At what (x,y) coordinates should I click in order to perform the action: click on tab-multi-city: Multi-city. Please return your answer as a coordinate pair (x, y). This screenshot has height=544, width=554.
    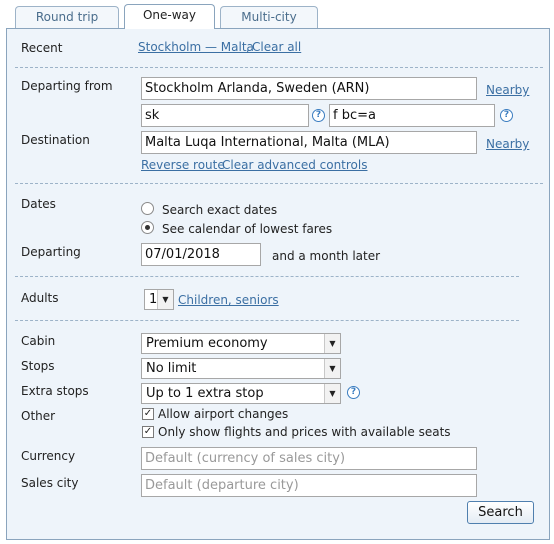
    Looking at the image, I should click on (269, 17).